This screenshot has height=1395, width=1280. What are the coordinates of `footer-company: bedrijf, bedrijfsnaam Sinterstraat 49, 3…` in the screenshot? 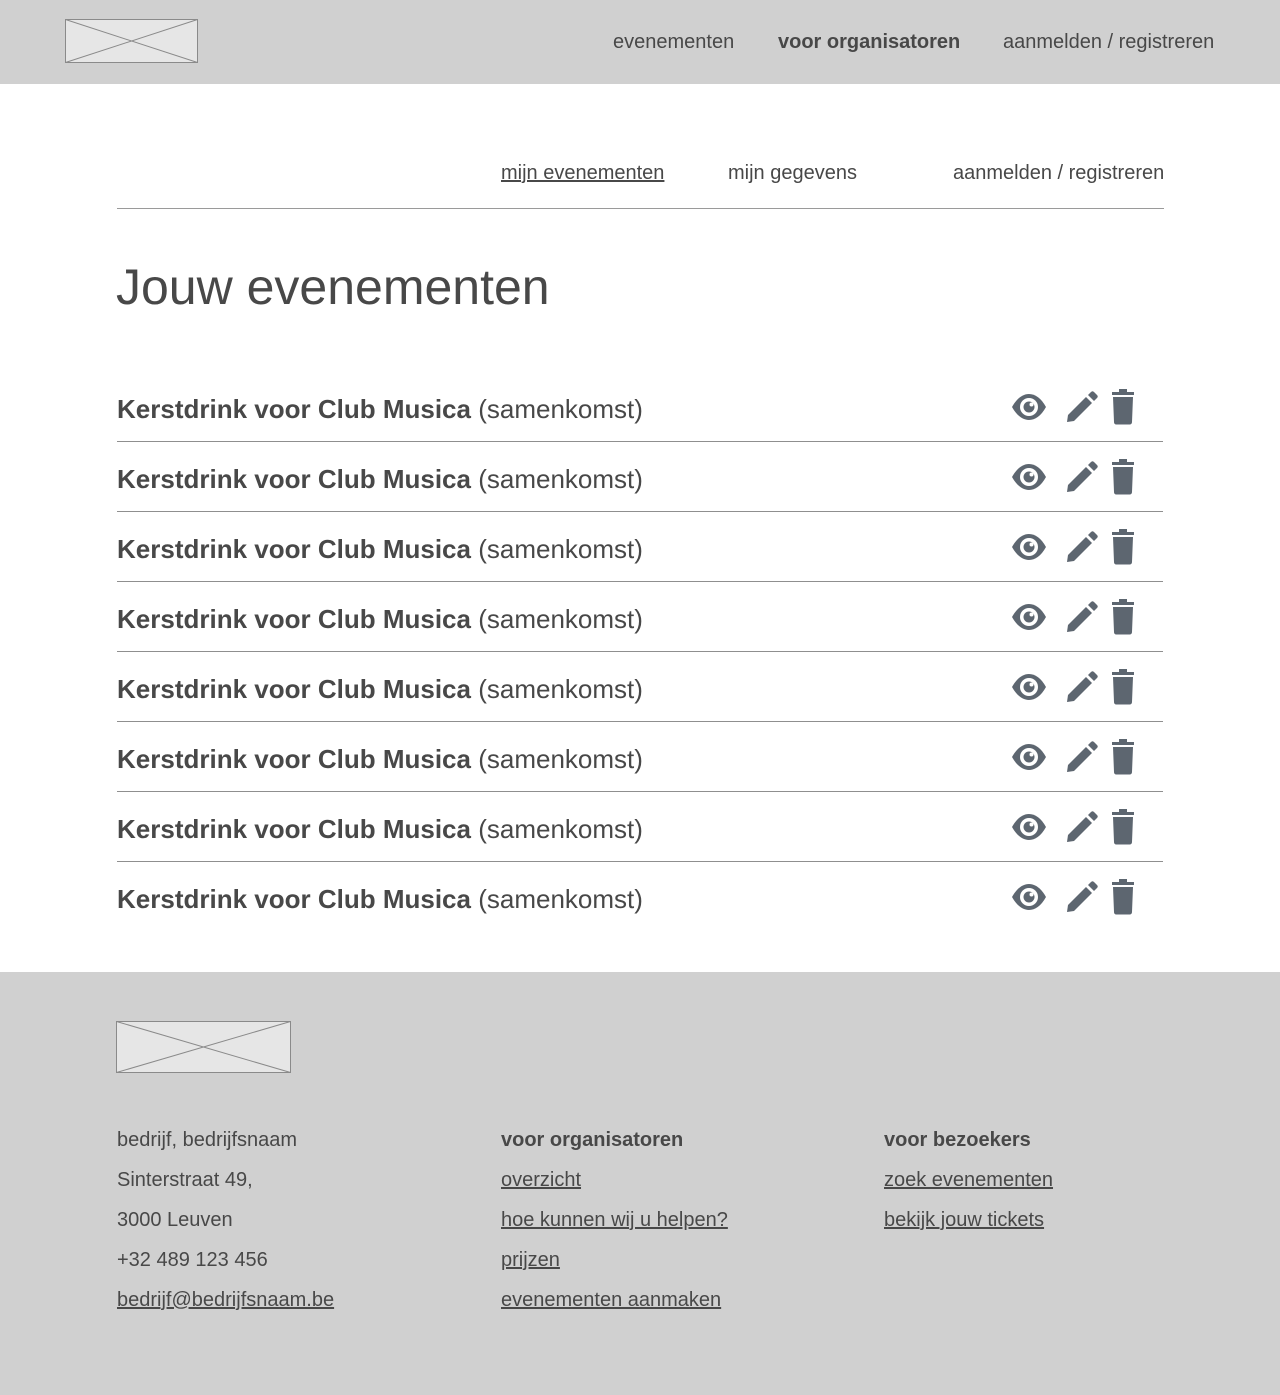 It's located at (225, 1220).